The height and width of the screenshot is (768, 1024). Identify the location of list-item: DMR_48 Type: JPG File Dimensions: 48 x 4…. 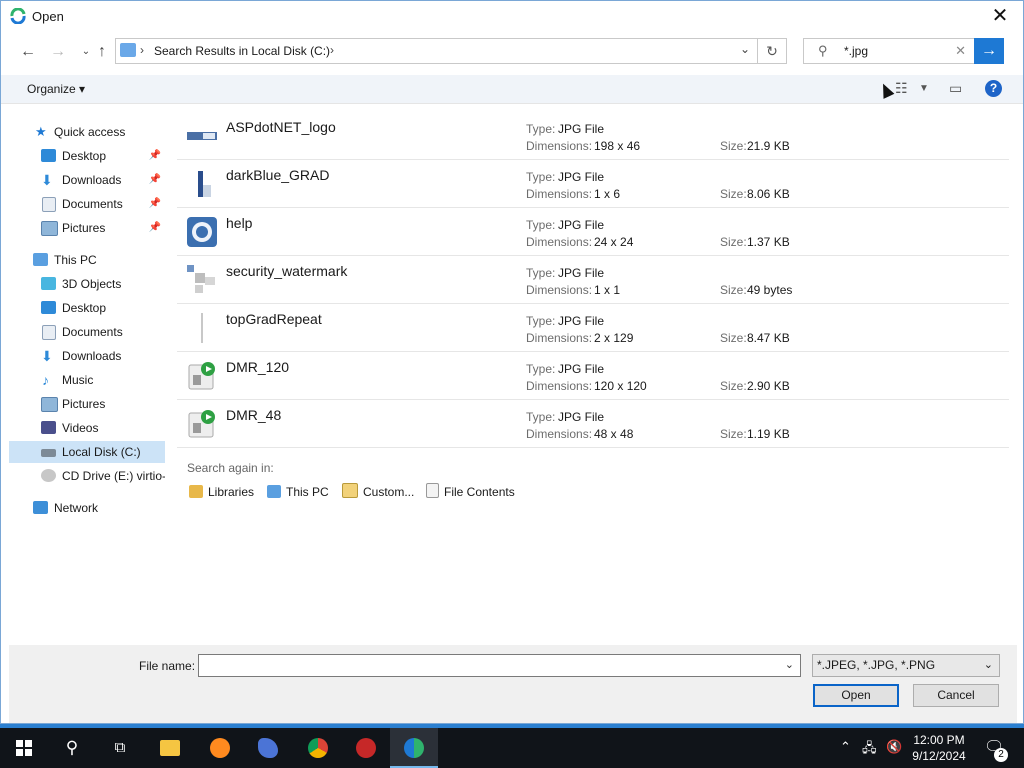
(593, 423).